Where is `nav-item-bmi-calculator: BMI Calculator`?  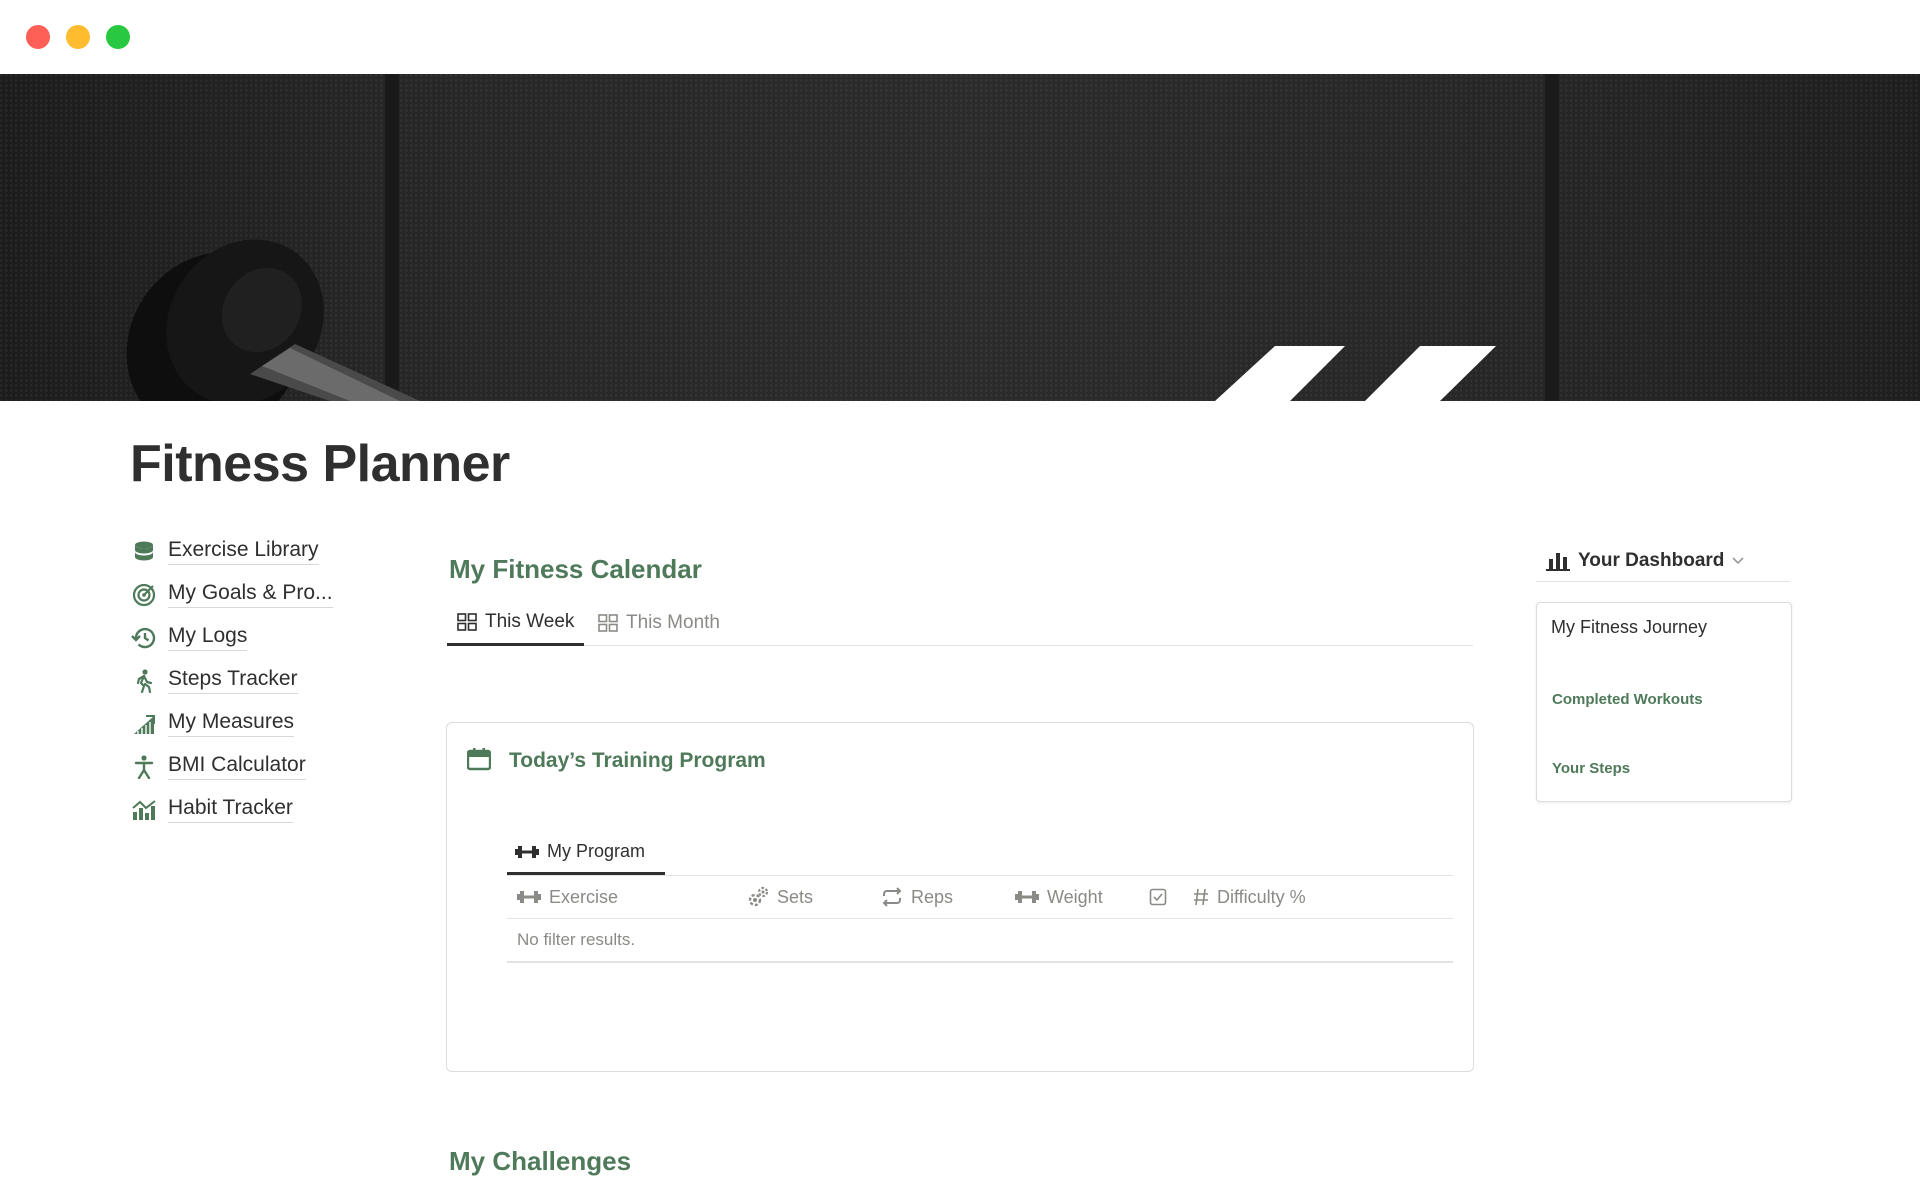
nav-item-bmi-calculator: BMI Calculator is located at coordinates (245, 766).